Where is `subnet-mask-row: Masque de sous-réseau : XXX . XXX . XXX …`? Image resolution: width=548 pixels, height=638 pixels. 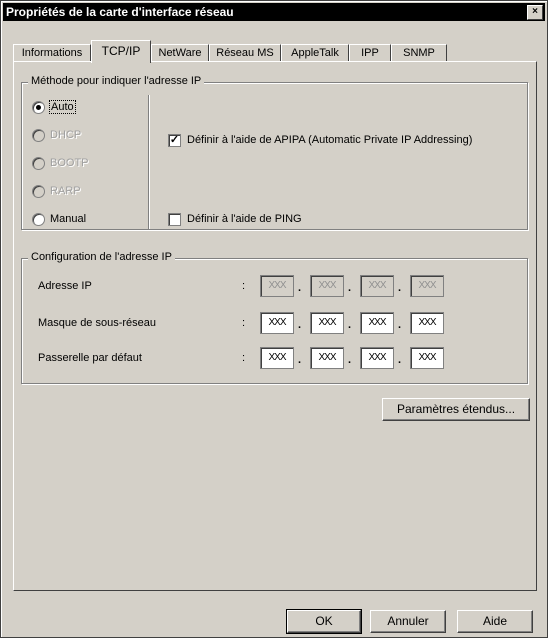 subnet-mask-row: Masque de sous-réseau : XXX . XXX . XXX … is located at coordinates (288, 323).